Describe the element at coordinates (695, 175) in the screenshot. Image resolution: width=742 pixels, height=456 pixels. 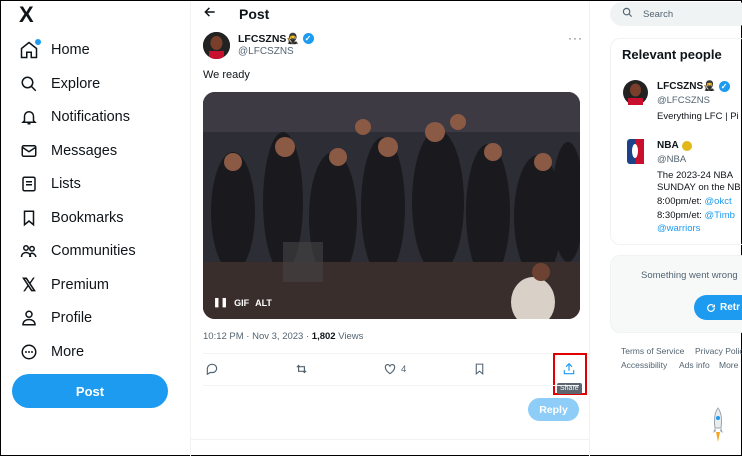
I see `person-bio: The 2023-24 NBA` at that location.